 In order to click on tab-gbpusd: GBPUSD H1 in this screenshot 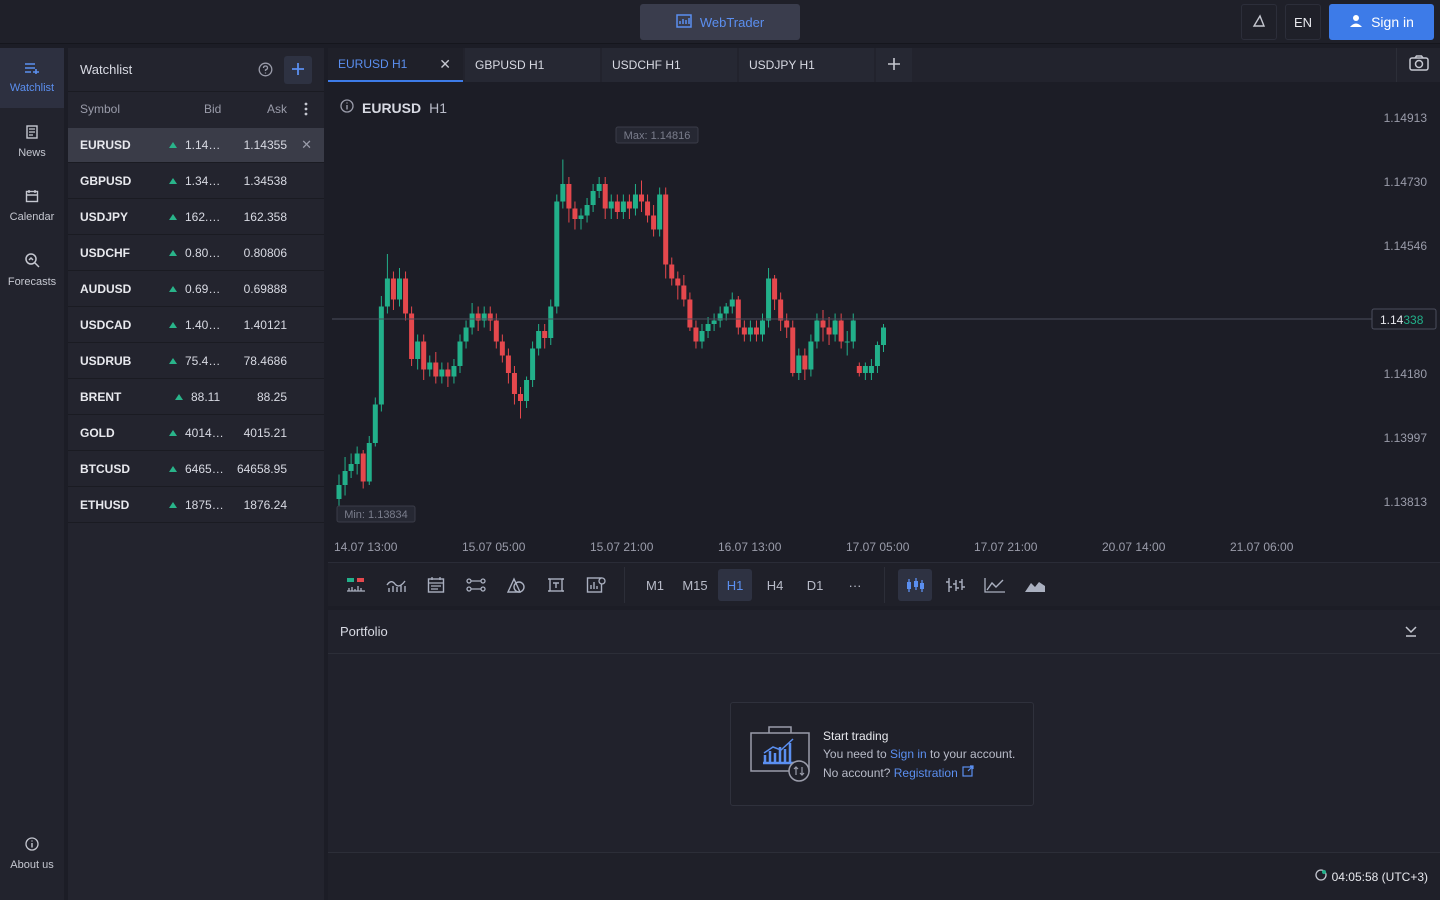, I will do `click(532, 65)`.